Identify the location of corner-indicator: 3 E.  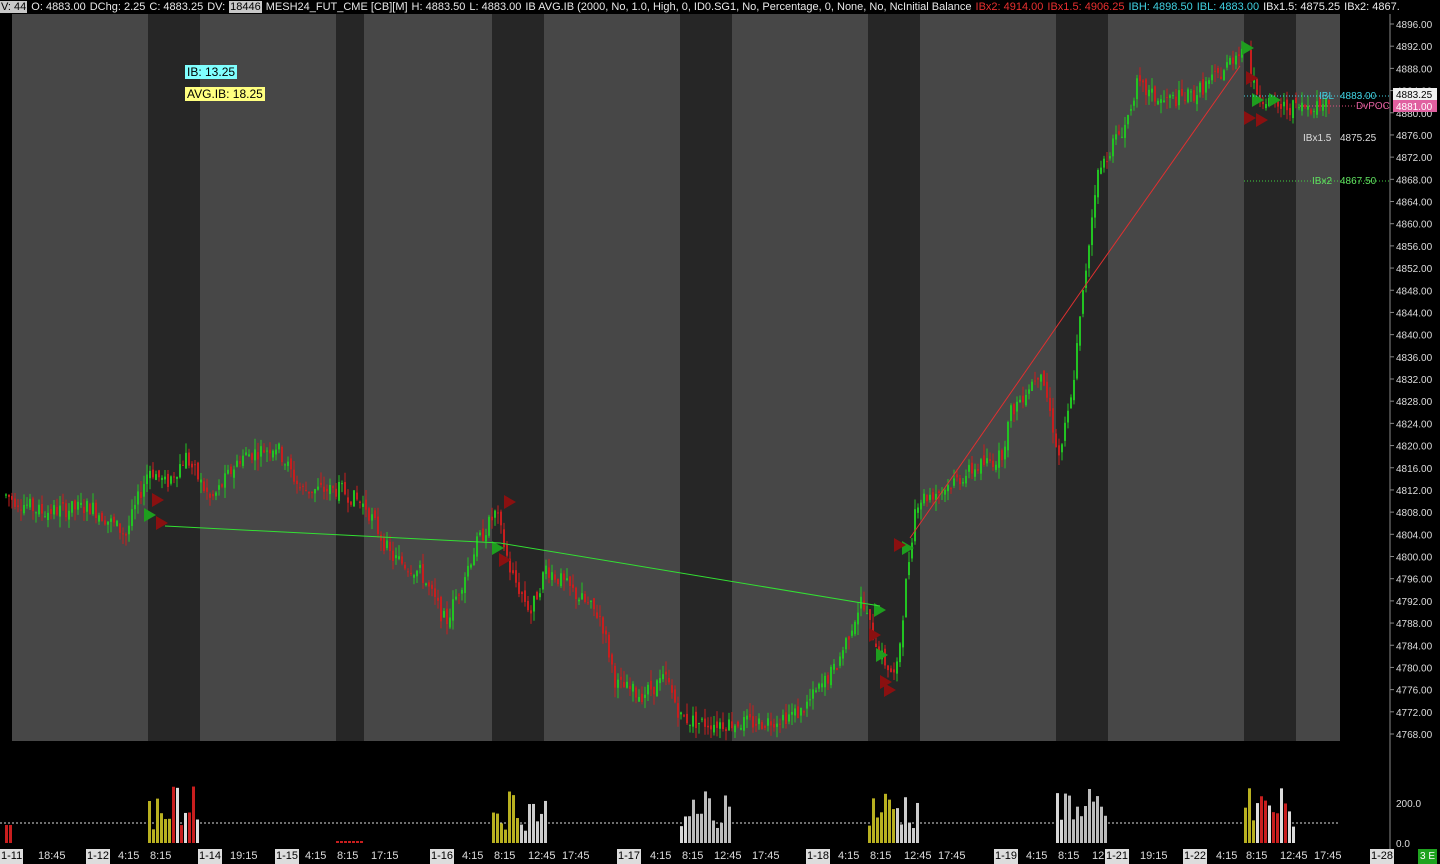
(1428, 856).